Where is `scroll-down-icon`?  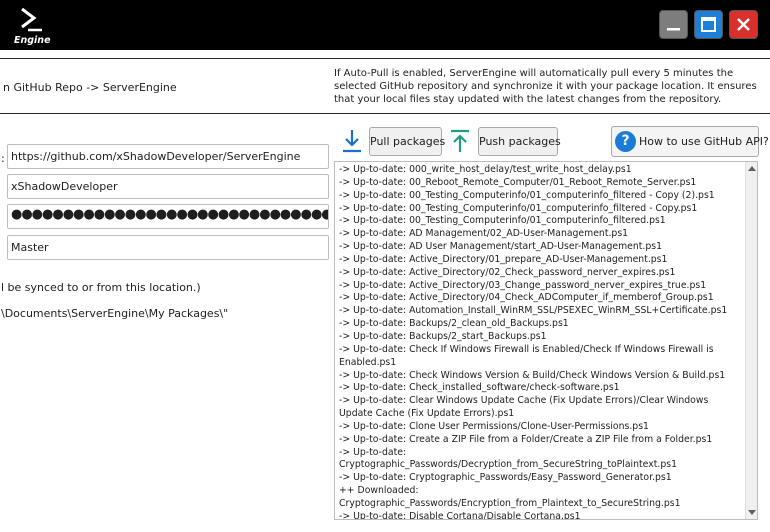 scroll-down-icon is located at coordinates (752, 512).